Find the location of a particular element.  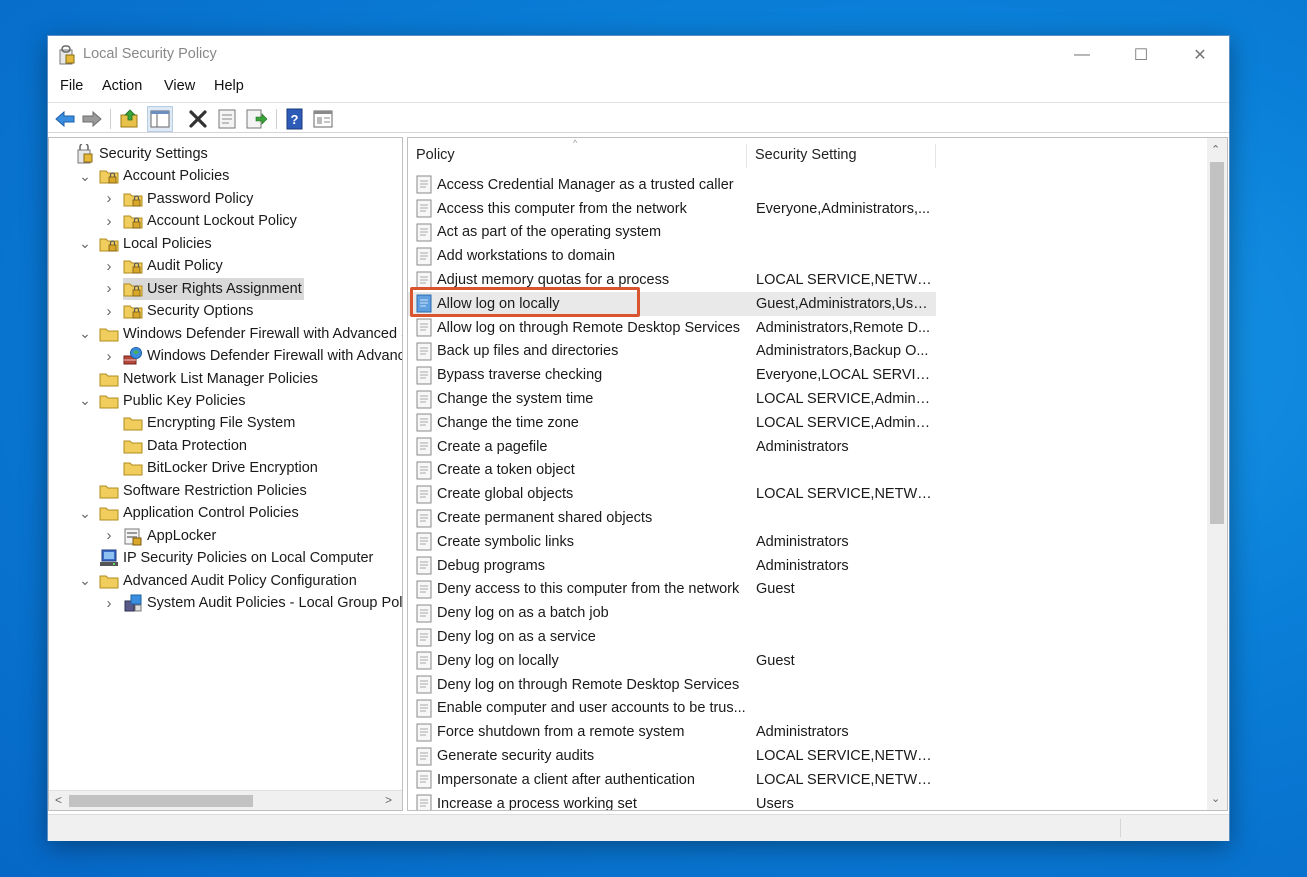

column-header-security-setting: Security Setting is located at coordinates (845, 155).